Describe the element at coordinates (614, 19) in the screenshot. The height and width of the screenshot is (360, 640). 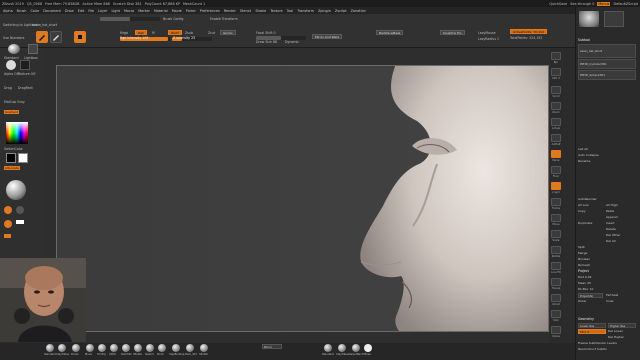
I see `tool-thumb-2-icon` at that location.